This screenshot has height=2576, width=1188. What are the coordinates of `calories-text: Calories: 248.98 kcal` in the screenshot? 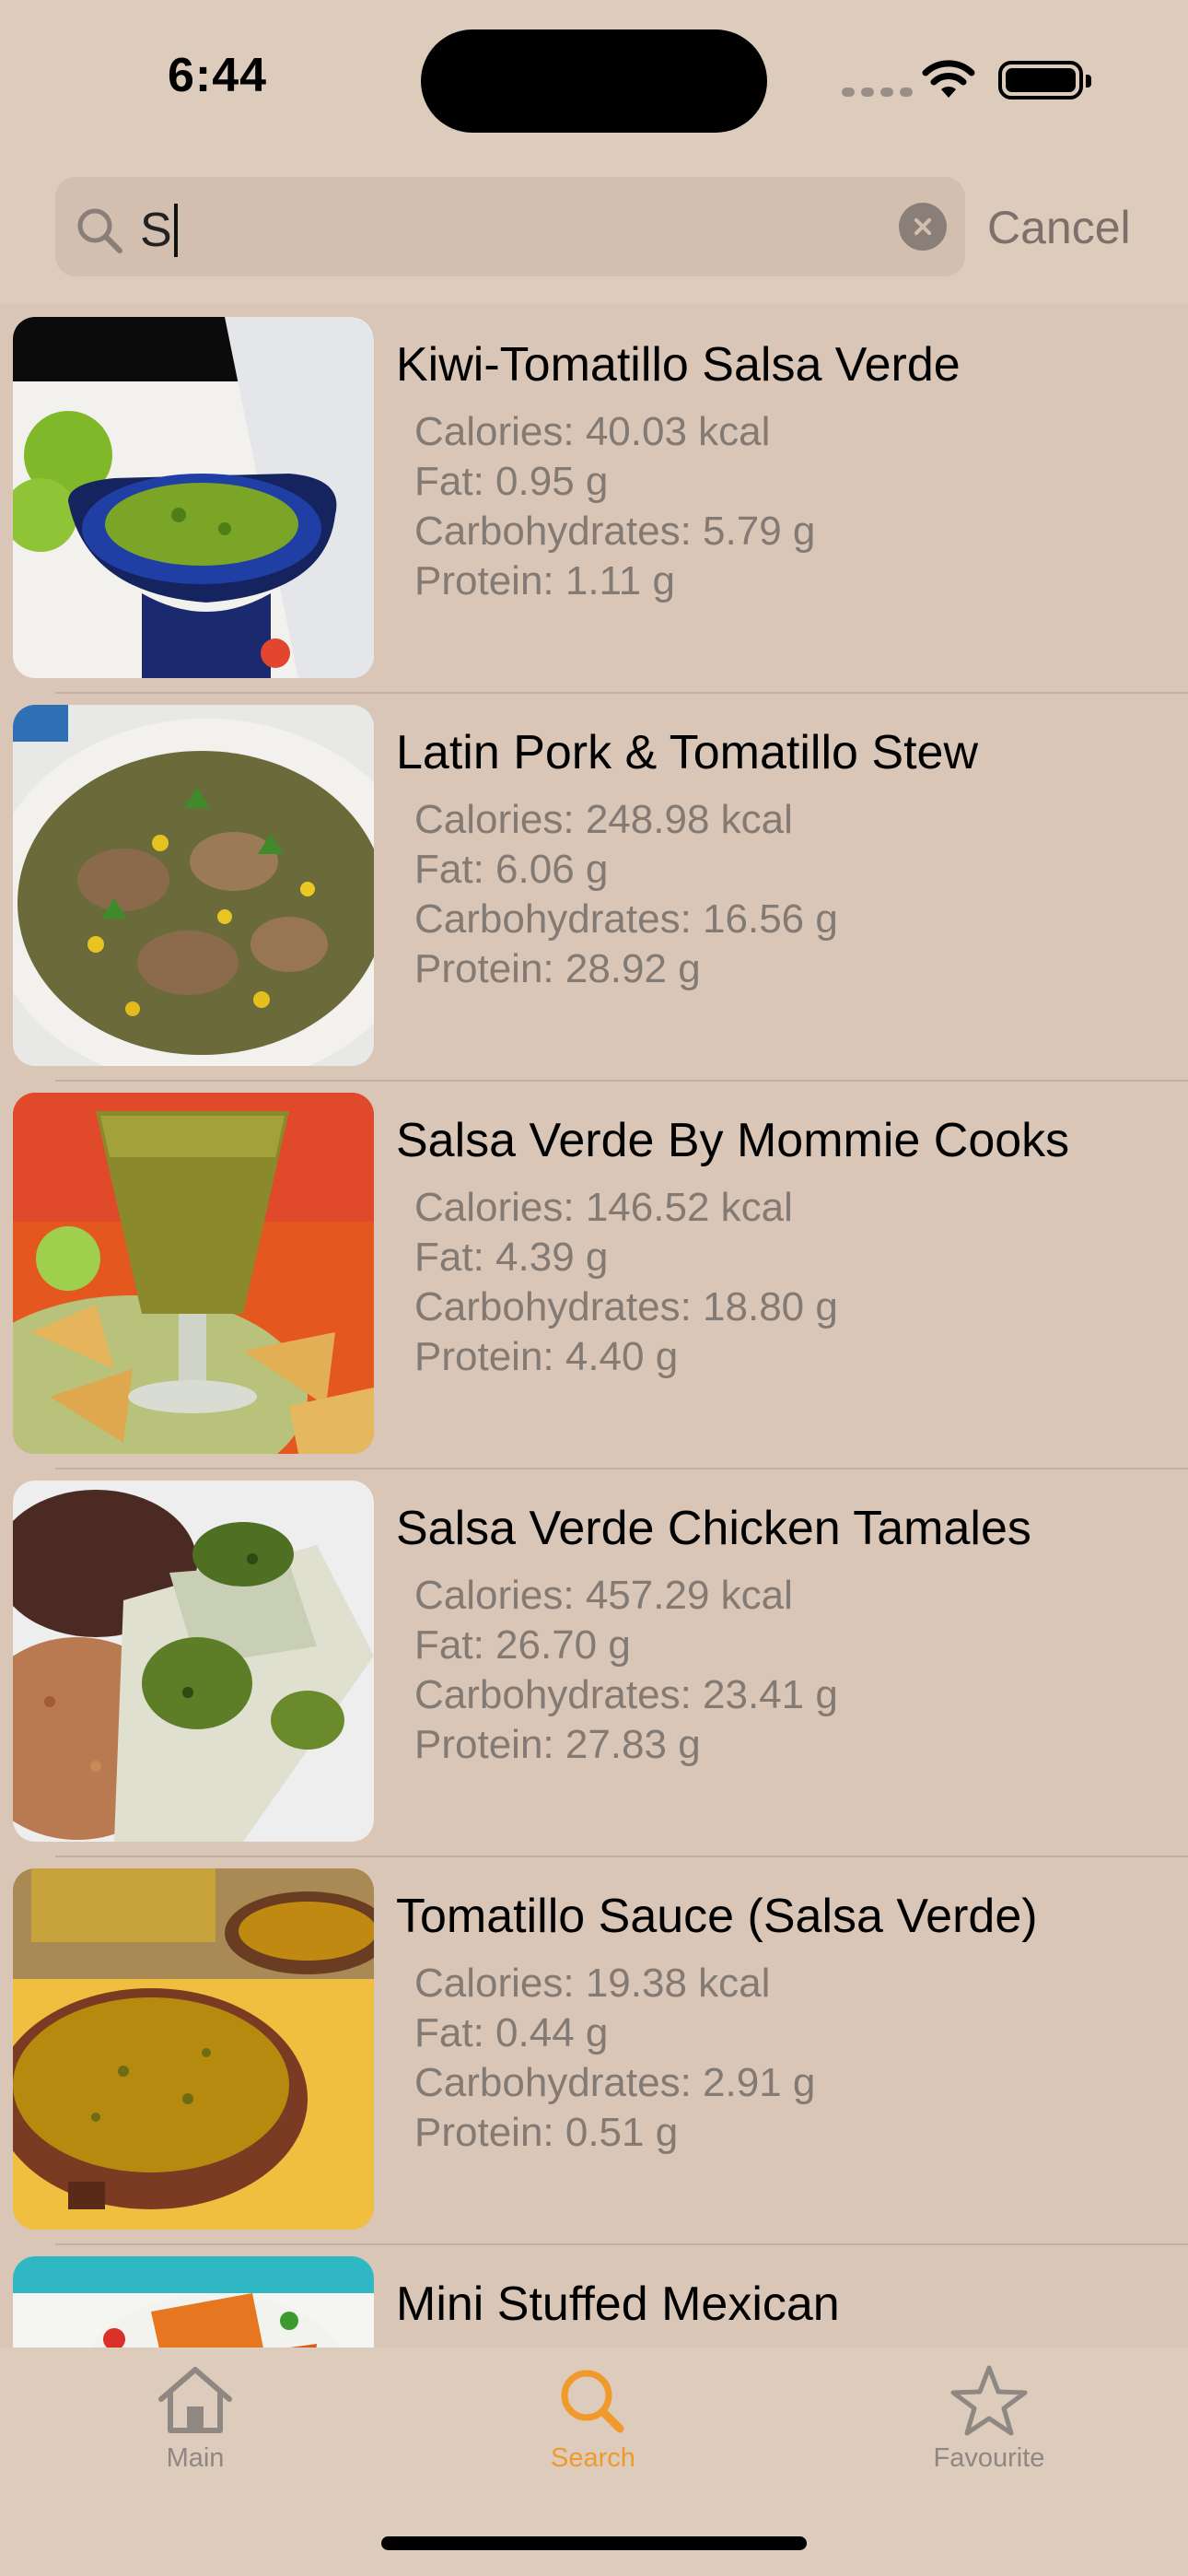 It's located at (603, 819).